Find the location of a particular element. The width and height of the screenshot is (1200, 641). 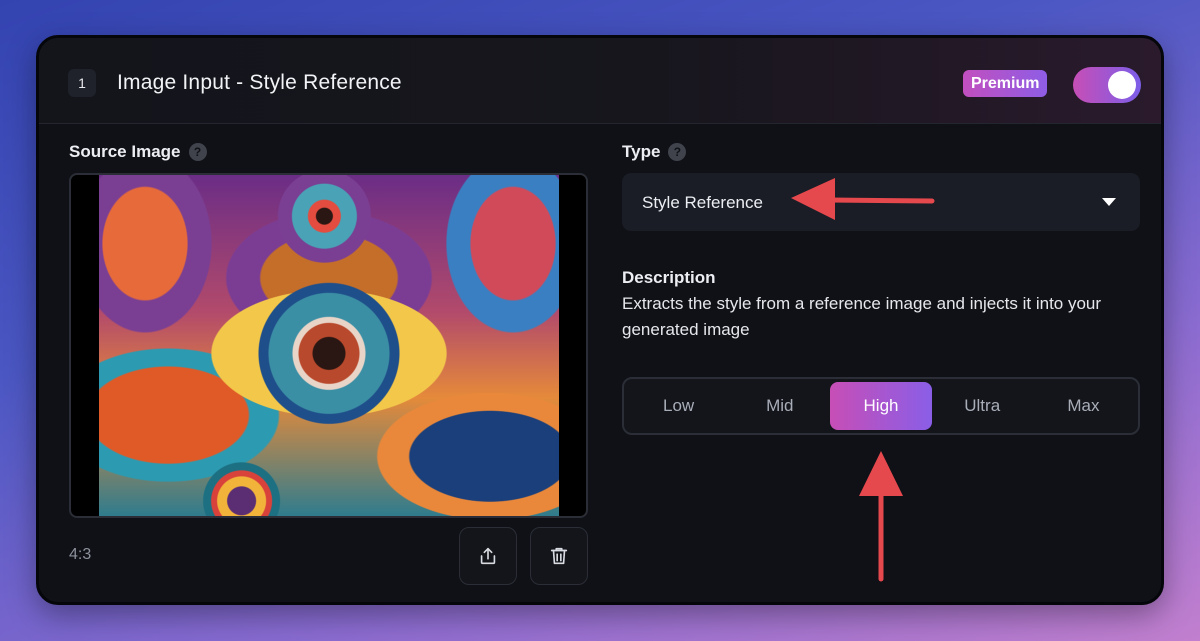

strength-option-ultra: Ultra is located at coordinates (982, 406).